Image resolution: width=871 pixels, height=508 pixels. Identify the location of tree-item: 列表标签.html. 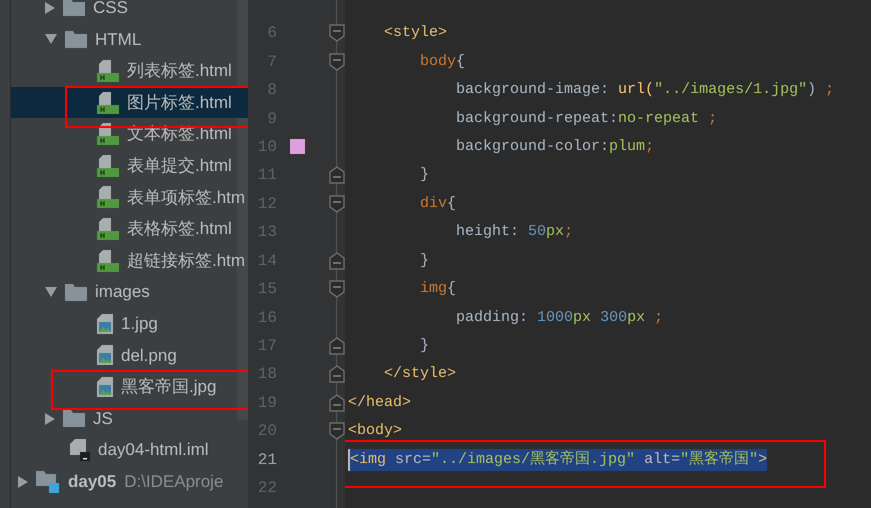
(129, 71).